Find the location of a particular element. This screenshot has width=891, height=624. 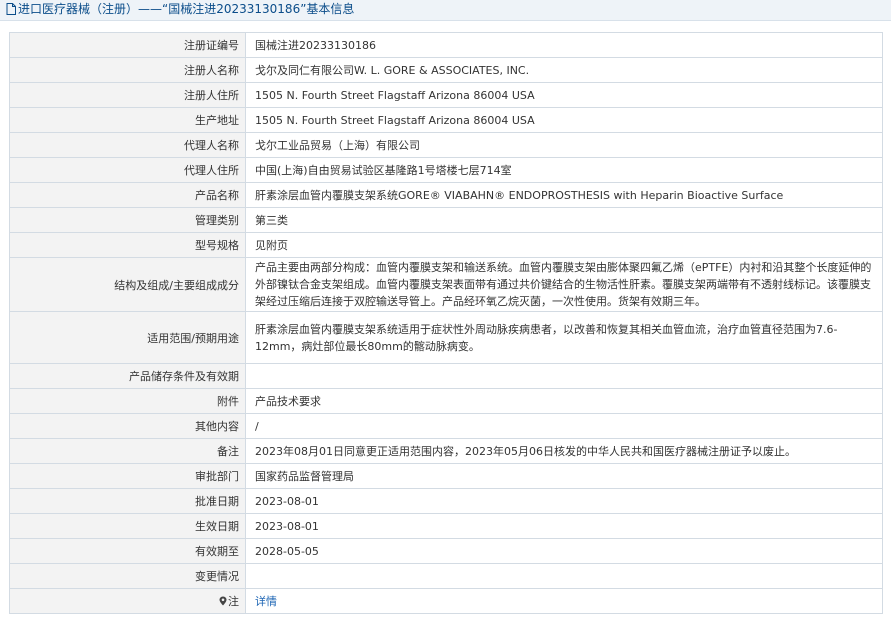

table-row: 附件 产品技术要求 is located at coordinates (446, 401).